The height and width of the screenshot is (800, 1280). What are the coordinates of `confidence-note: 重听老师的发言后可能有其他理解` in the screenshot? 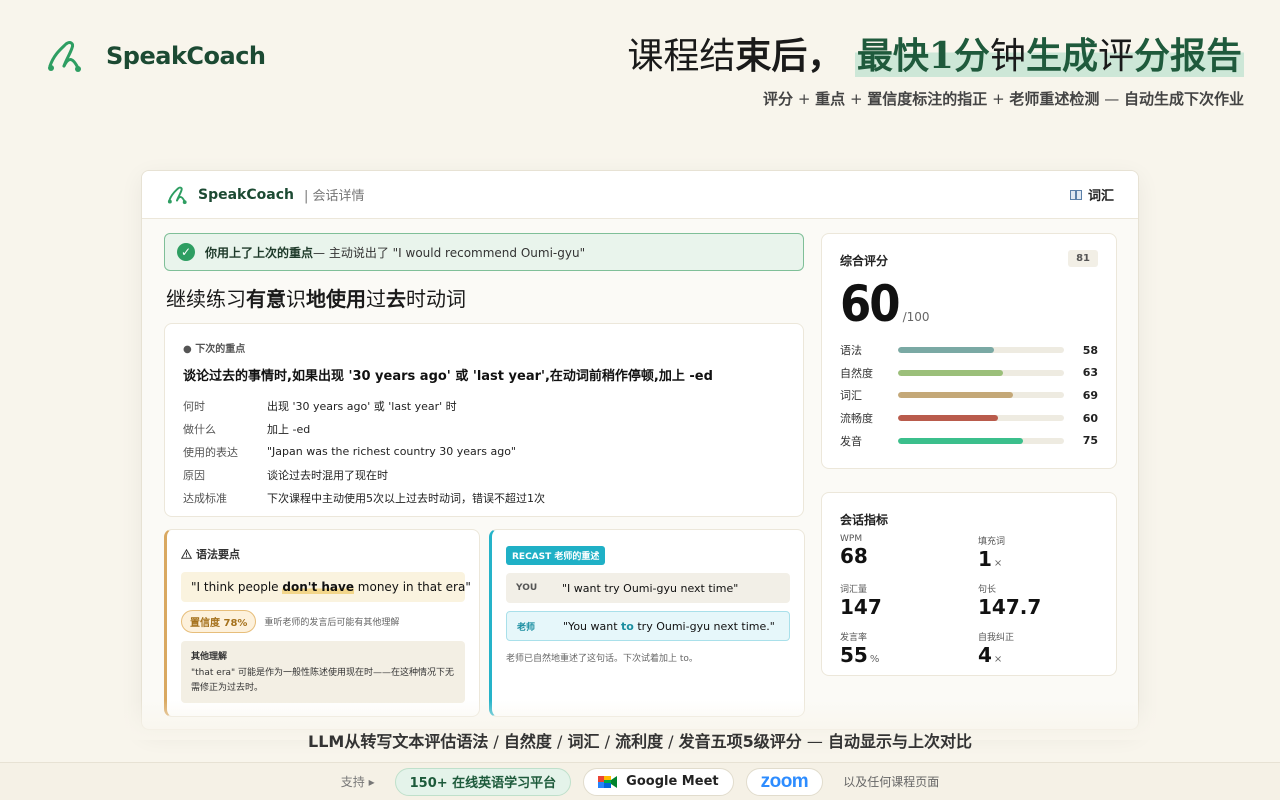 It's located at (332, 623).